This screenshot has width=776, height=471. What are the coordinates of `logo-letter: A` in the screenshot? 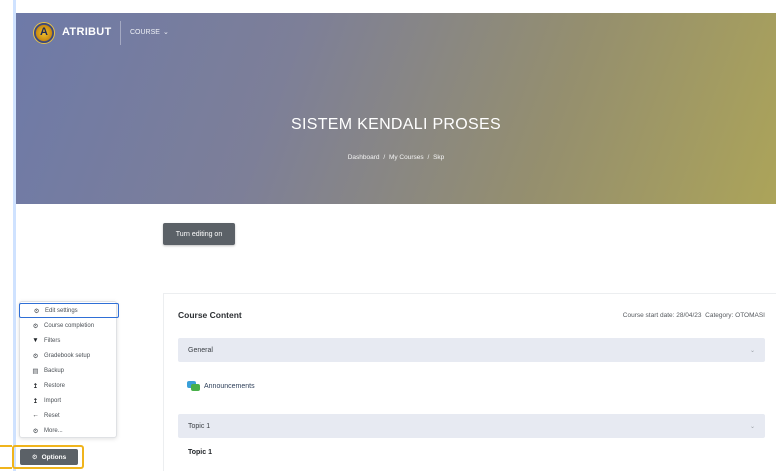 It's located at (44, 32).